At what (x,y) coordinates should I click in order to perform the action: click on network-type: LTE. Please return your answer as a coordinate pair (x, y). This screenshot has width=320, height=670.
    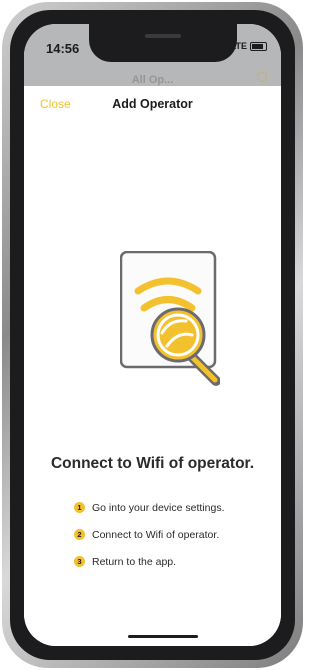
    Looking at the image, I should click on (238, 46).